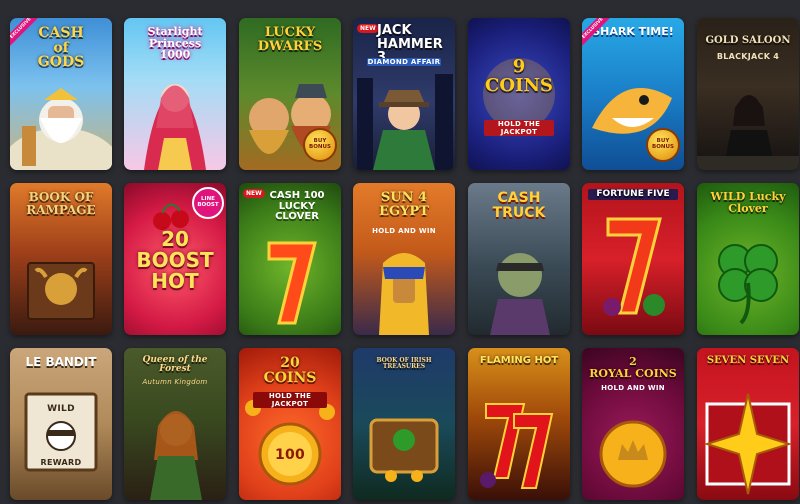 This screenshot has height=504, width=800. Describe the element at coordinates (368, 28) in the screenshot. I see `new-badge: NEW` at that location.